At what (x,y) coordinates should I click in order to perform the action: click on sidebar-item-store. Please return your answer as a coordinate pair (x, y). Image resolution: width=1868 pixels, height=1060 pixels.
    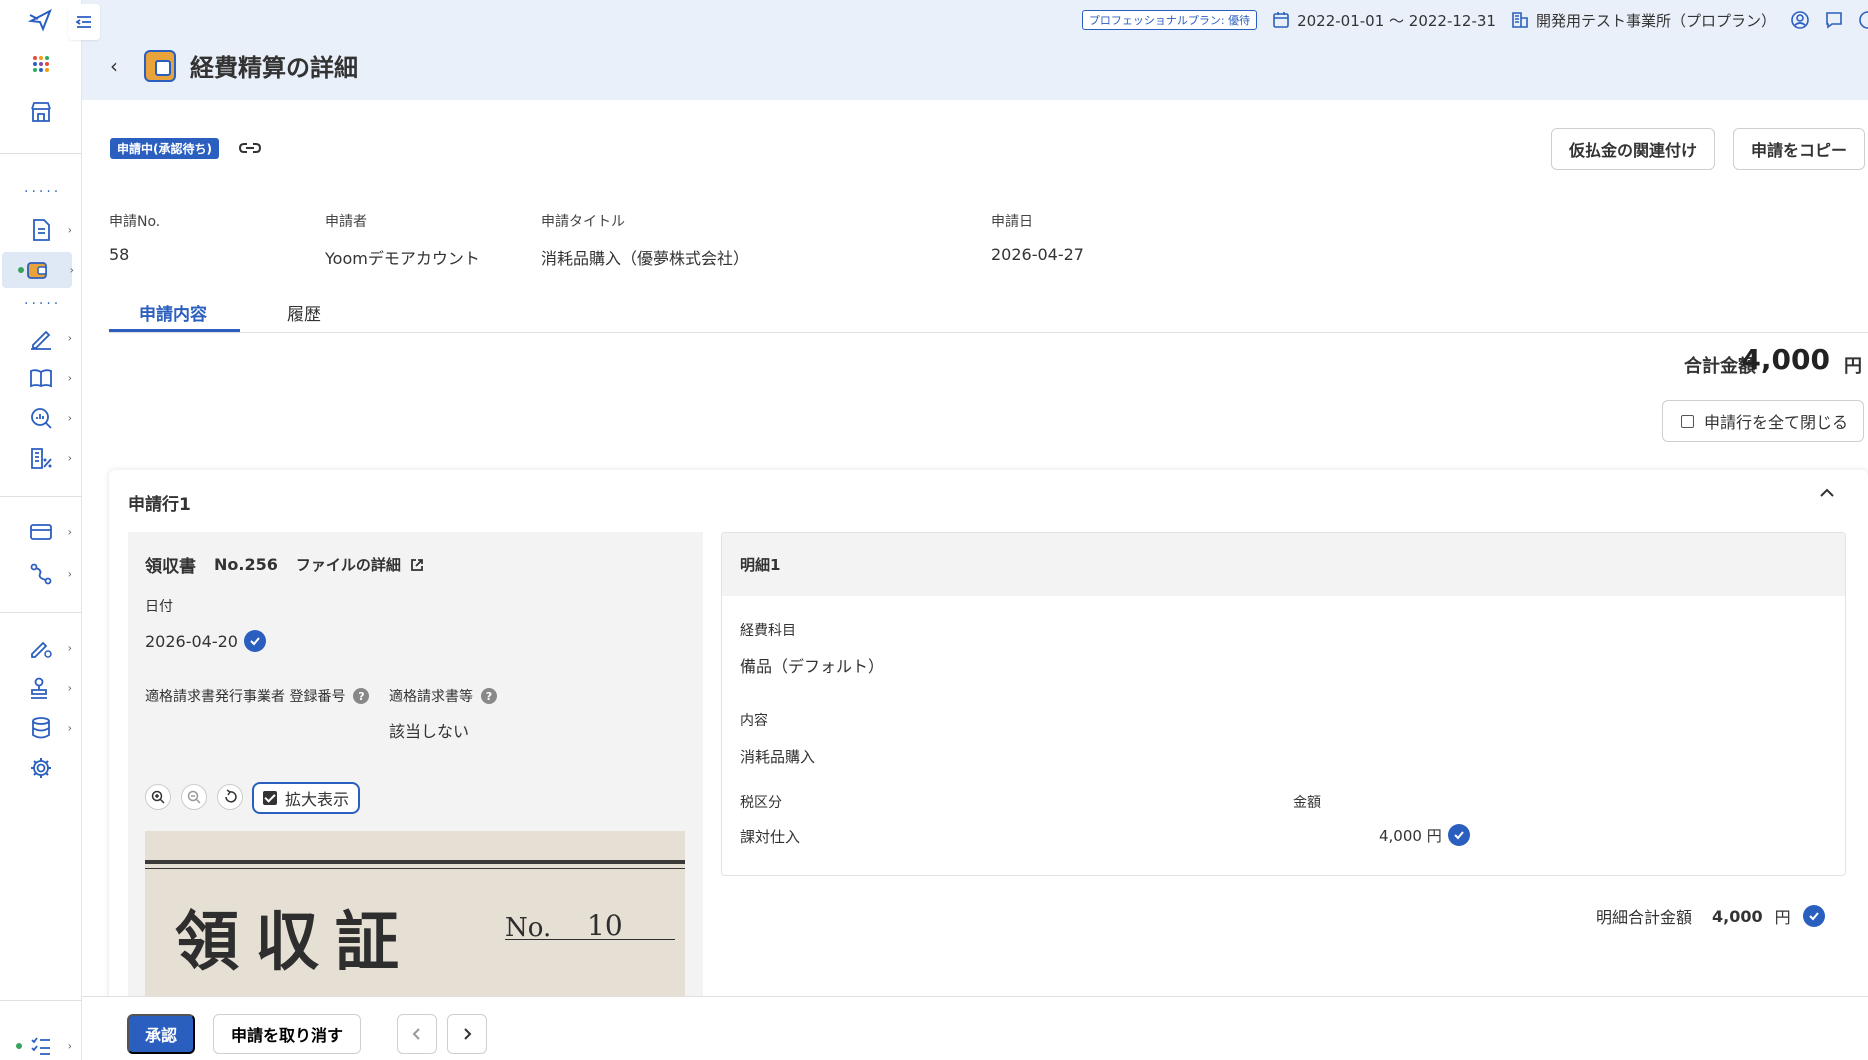
    Looking at the image, I should click on (41, 112).